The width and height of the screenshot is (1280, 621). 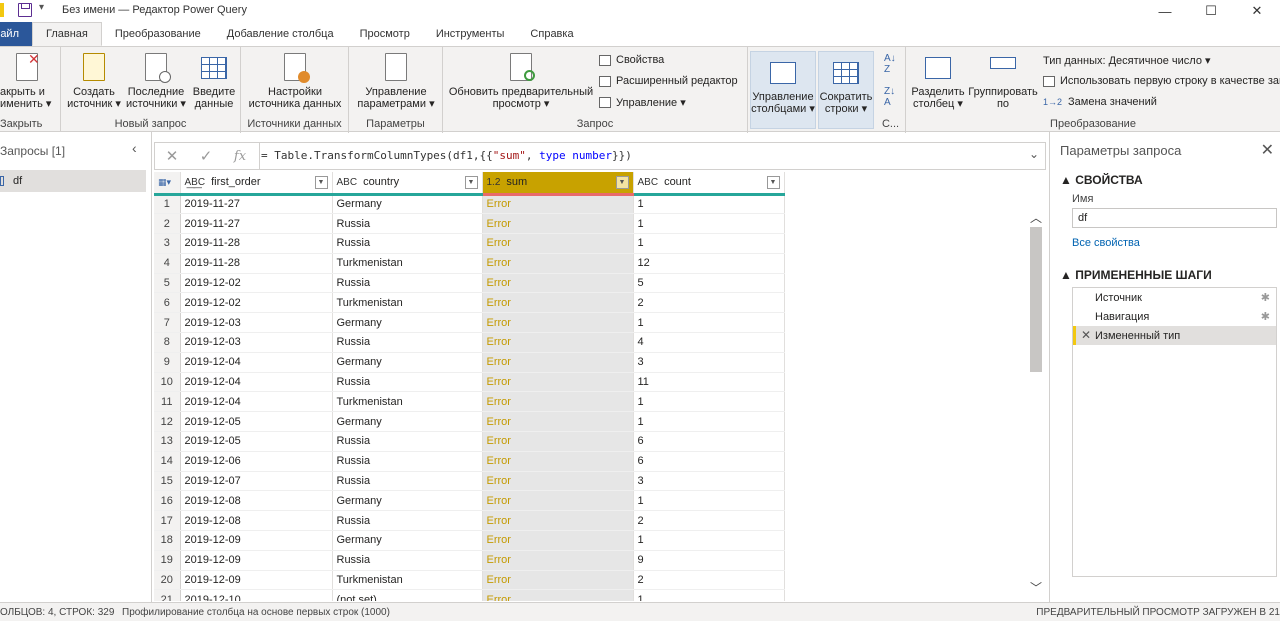 I want to click on table-corner-menu: ▦▾, so click(x=167, y=184).